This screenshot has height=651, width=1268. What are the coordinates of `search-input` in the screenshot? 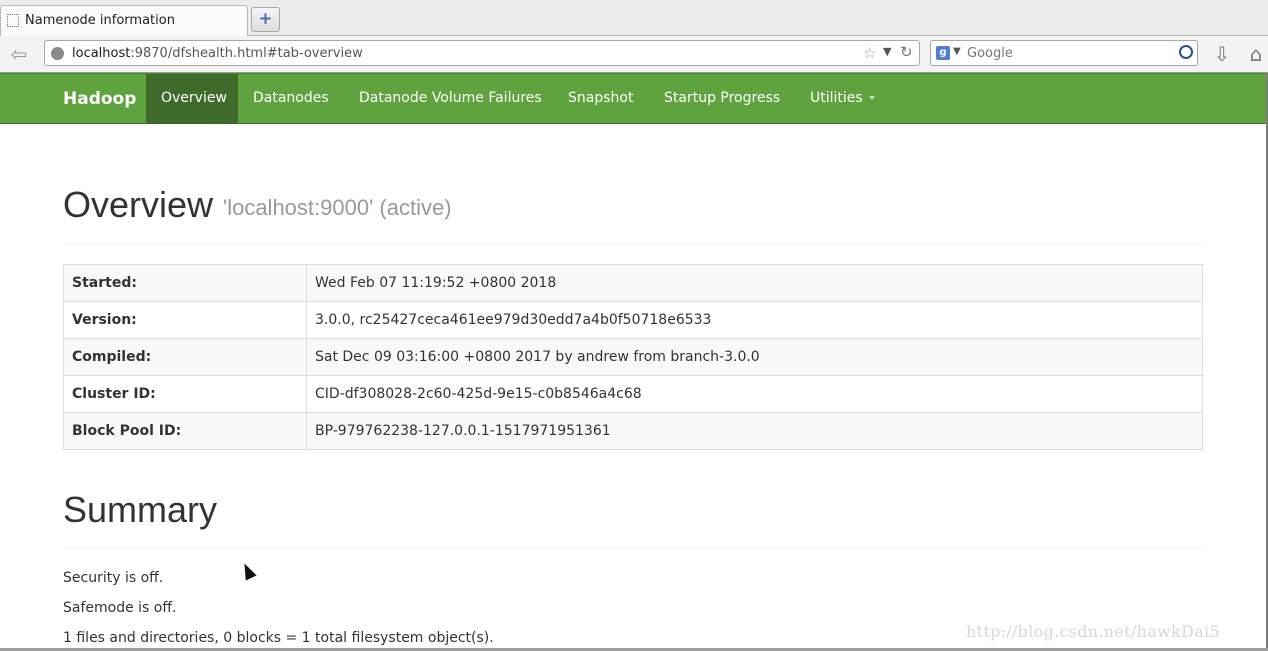 It's located at (1067, 53).